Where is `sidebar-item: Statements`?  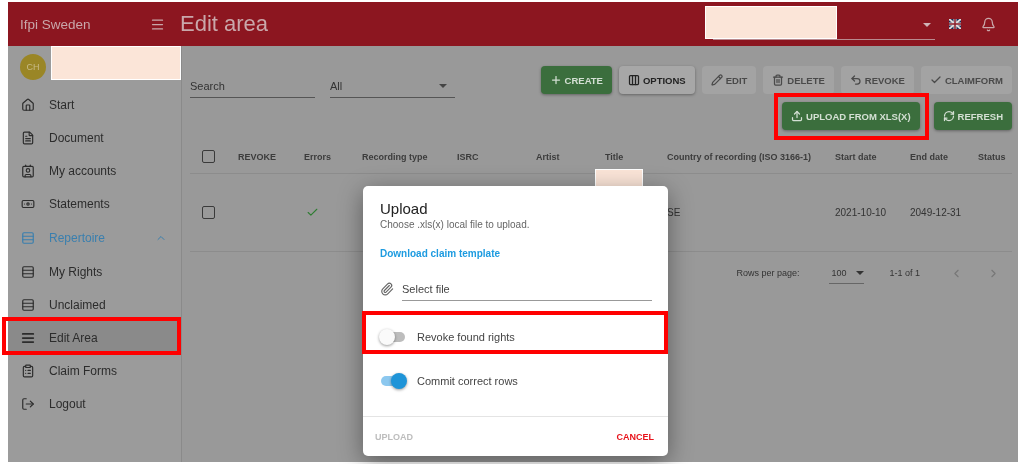 sidebar-item: Statements is located at coordinates (94, 203).